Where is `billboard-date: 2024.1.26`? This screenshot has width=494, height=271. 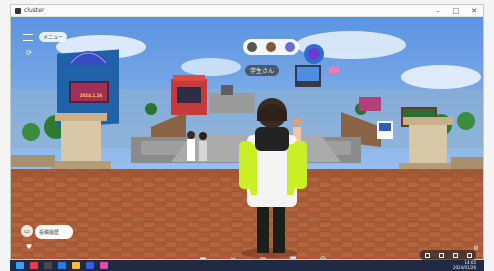 billboard-date: 2024.1.26 is located at coordinates (91, 95).